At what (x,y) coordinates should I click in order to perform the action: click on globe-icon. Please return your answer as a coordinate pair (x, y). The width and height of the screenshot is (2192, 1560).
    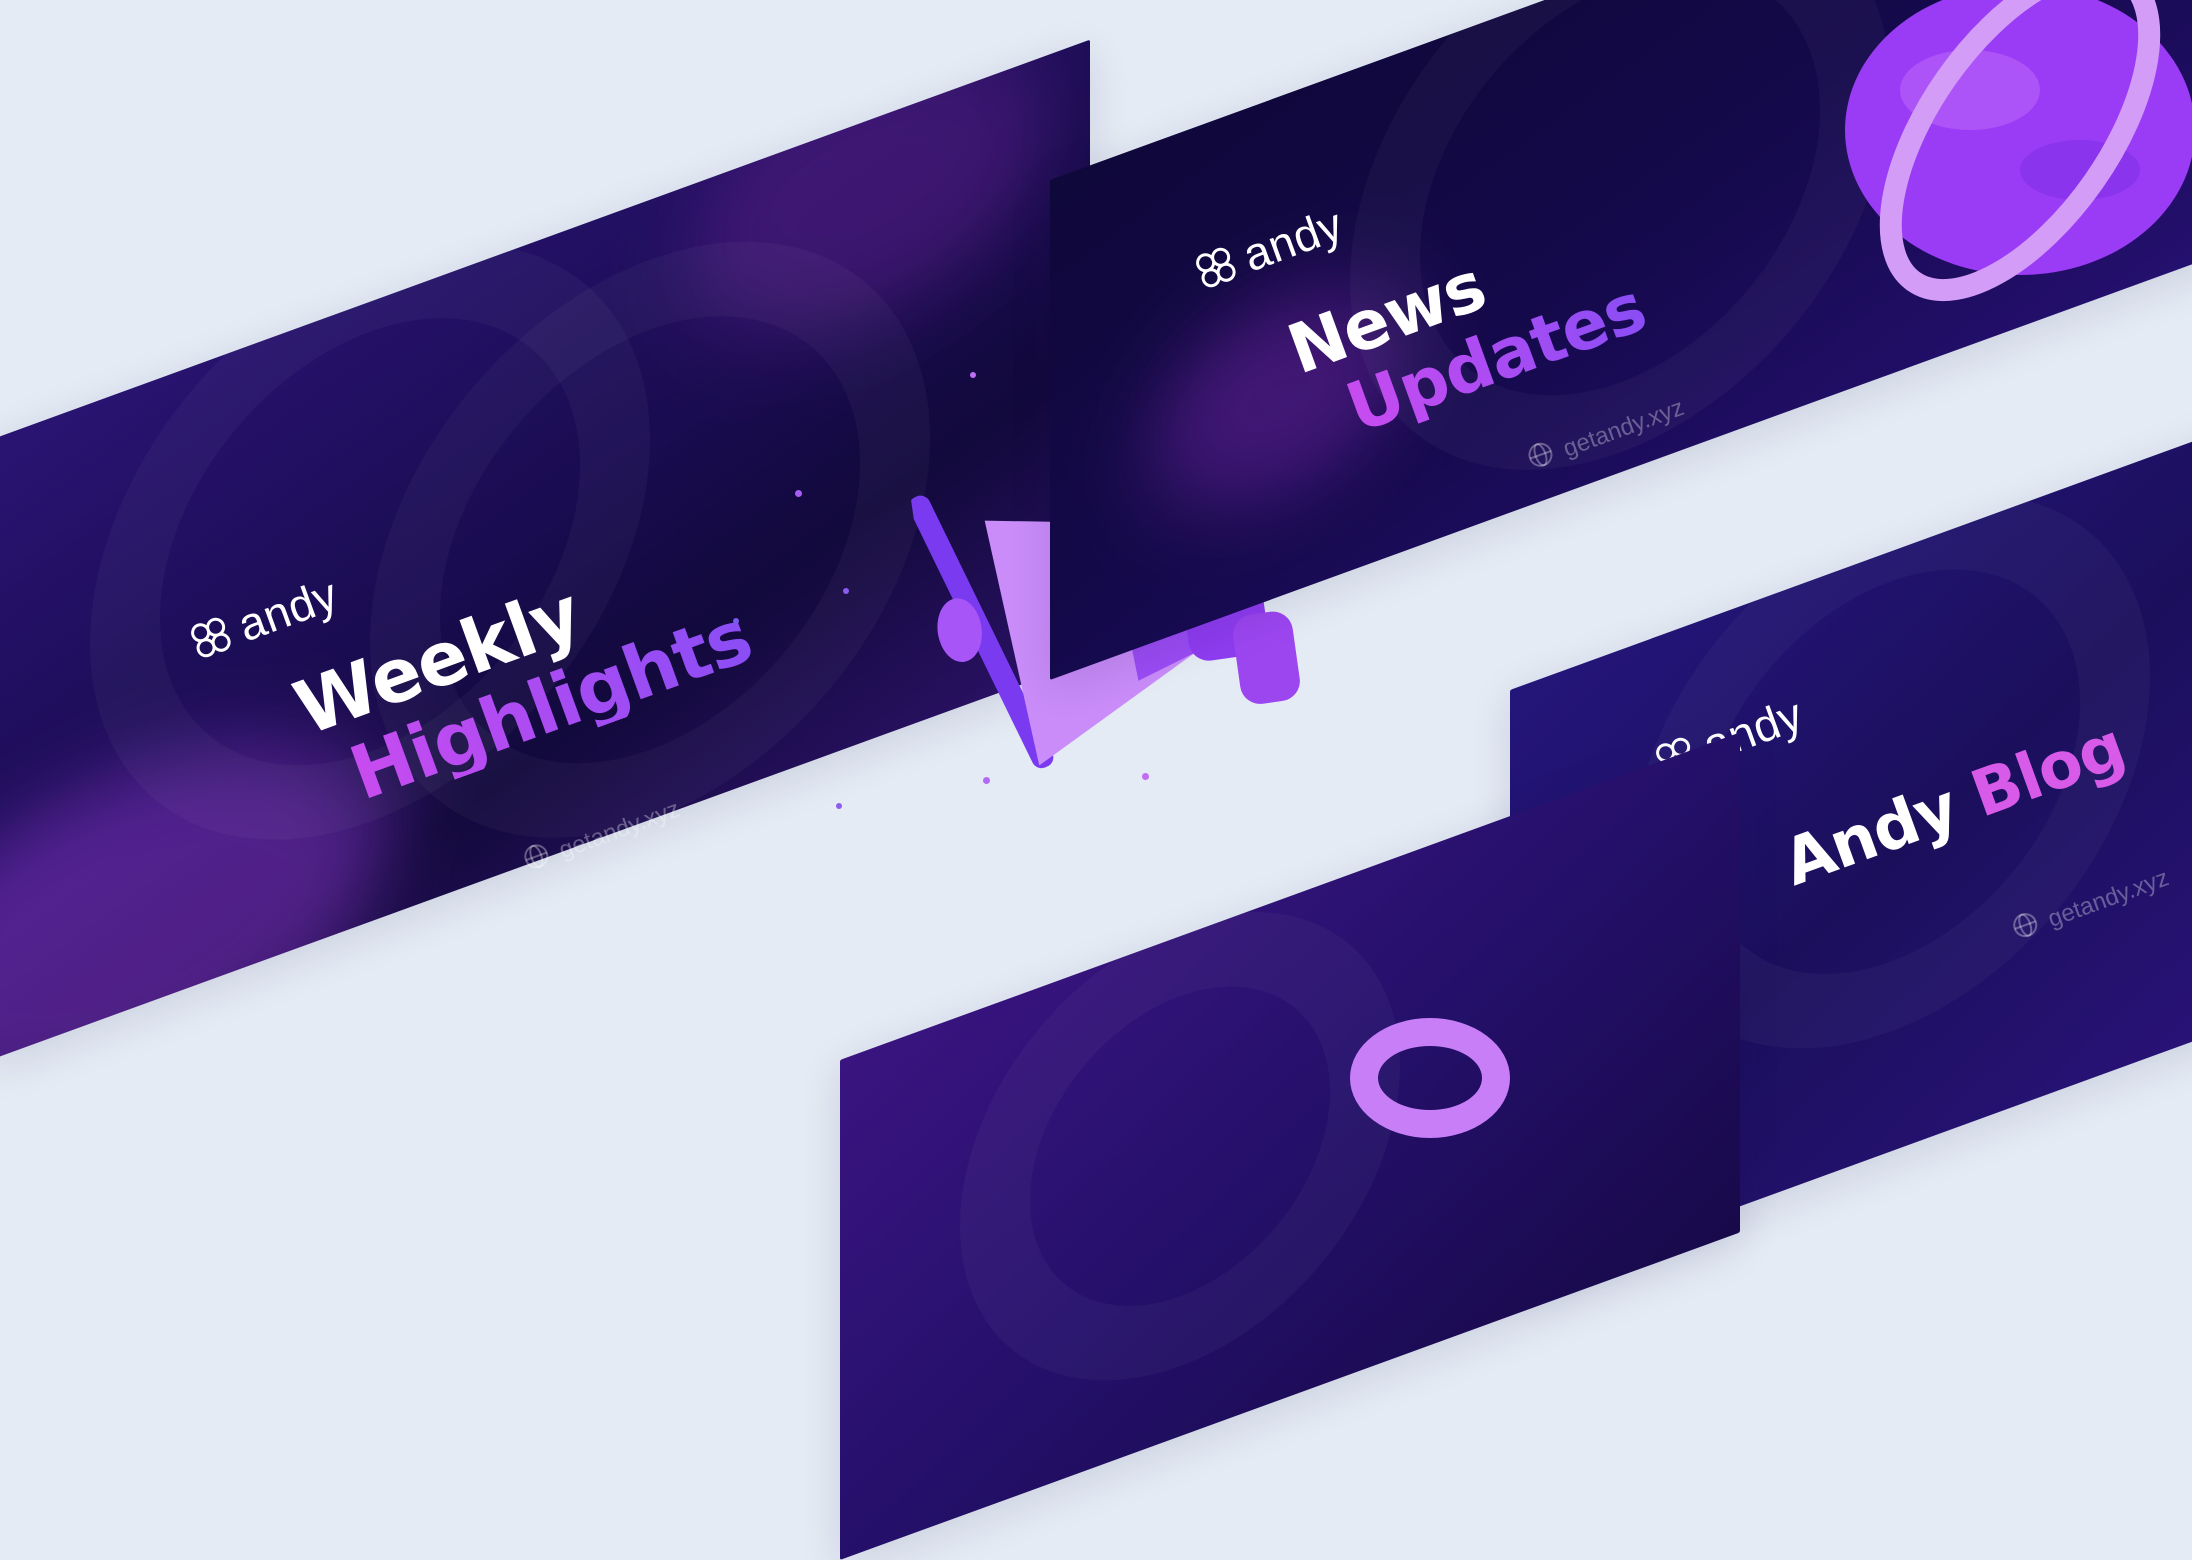
    Looking at the image, I should click on (537, 859).